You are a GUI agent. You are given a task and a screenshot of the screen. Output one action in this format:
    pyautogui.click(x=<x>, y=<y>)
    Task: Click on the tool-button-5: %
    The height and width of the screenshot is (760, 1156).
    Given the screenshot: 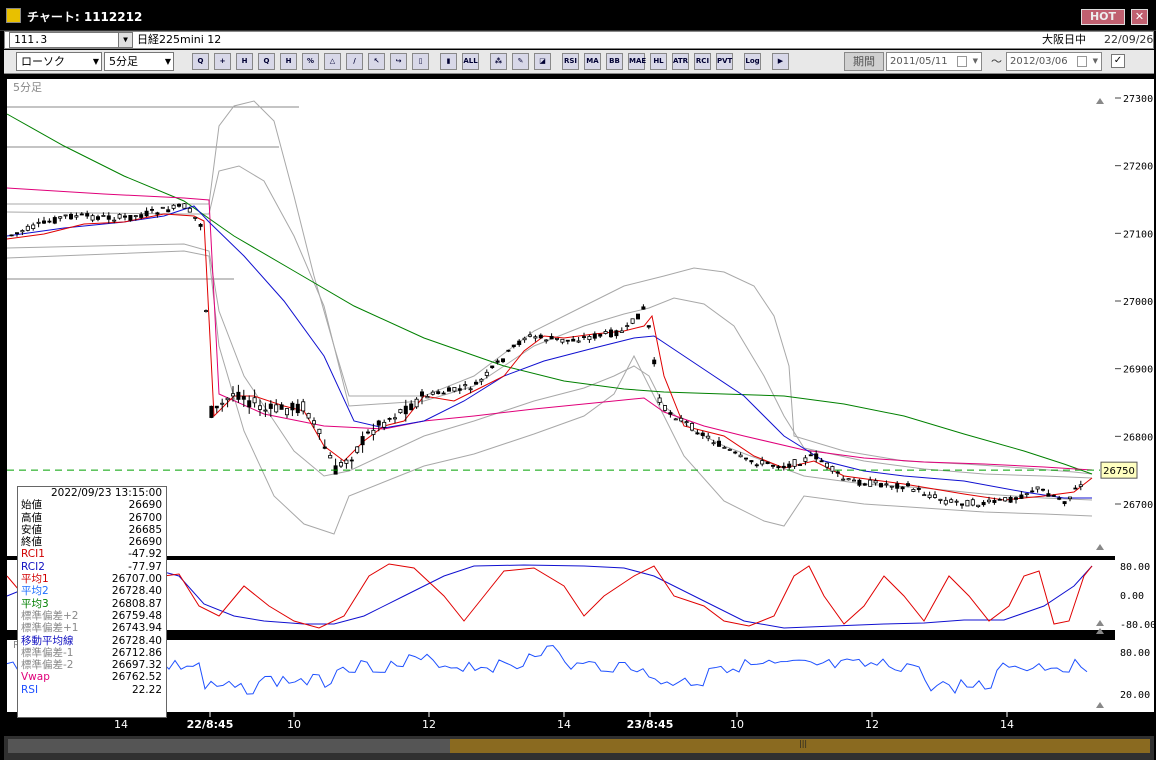 What is the action you would take?
    pyautogui.click(x=310, y=61)
    